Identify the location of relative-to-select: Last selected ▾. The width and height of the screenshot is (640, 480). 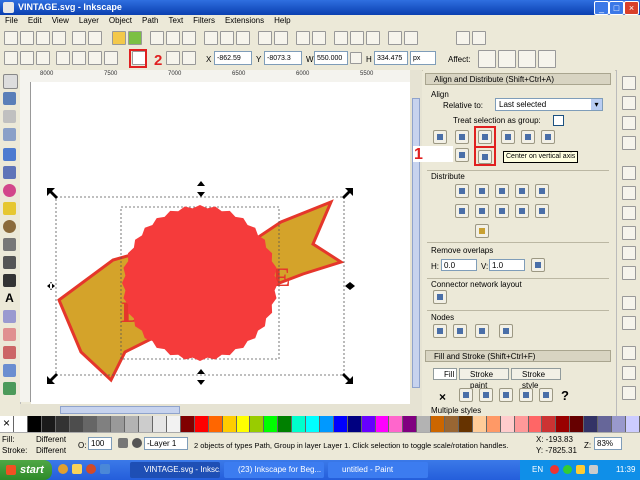
(549, 104).